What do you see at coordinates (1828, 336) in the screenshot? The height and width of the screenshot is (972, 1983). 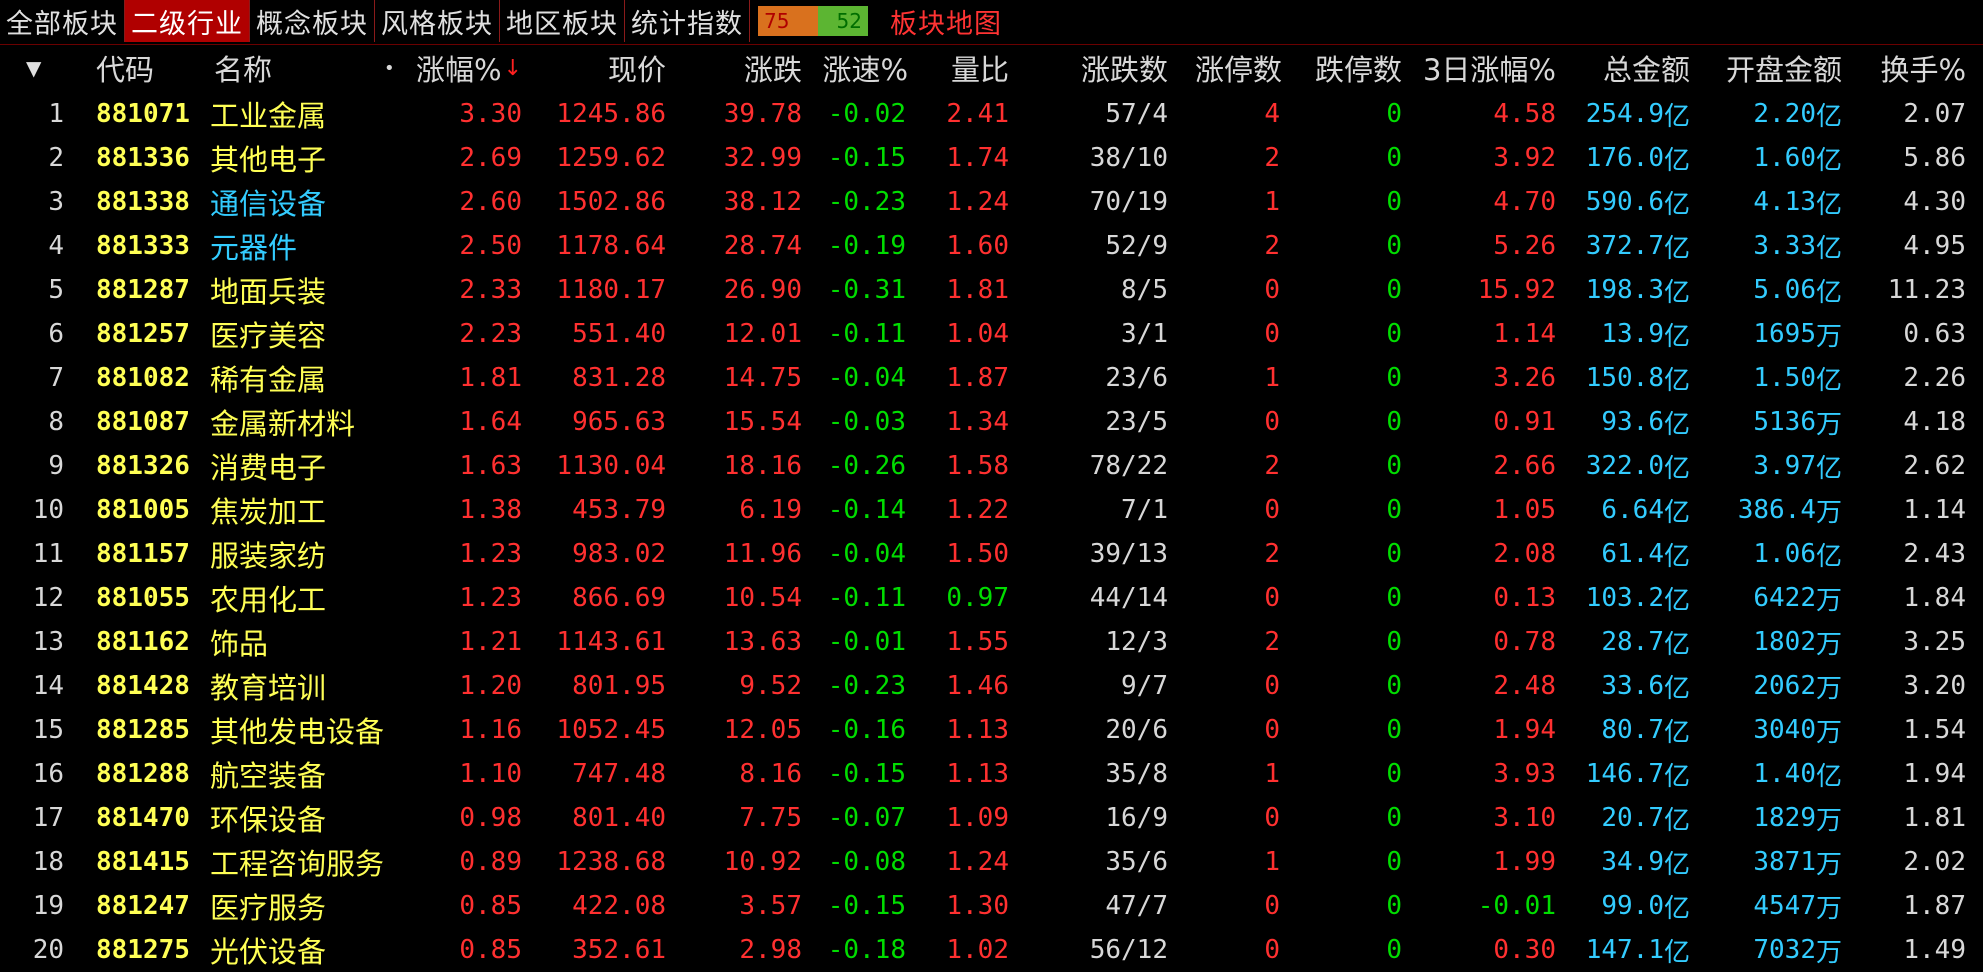 I see `open-amount-unit: 万` at bounding box center [1828, 336].